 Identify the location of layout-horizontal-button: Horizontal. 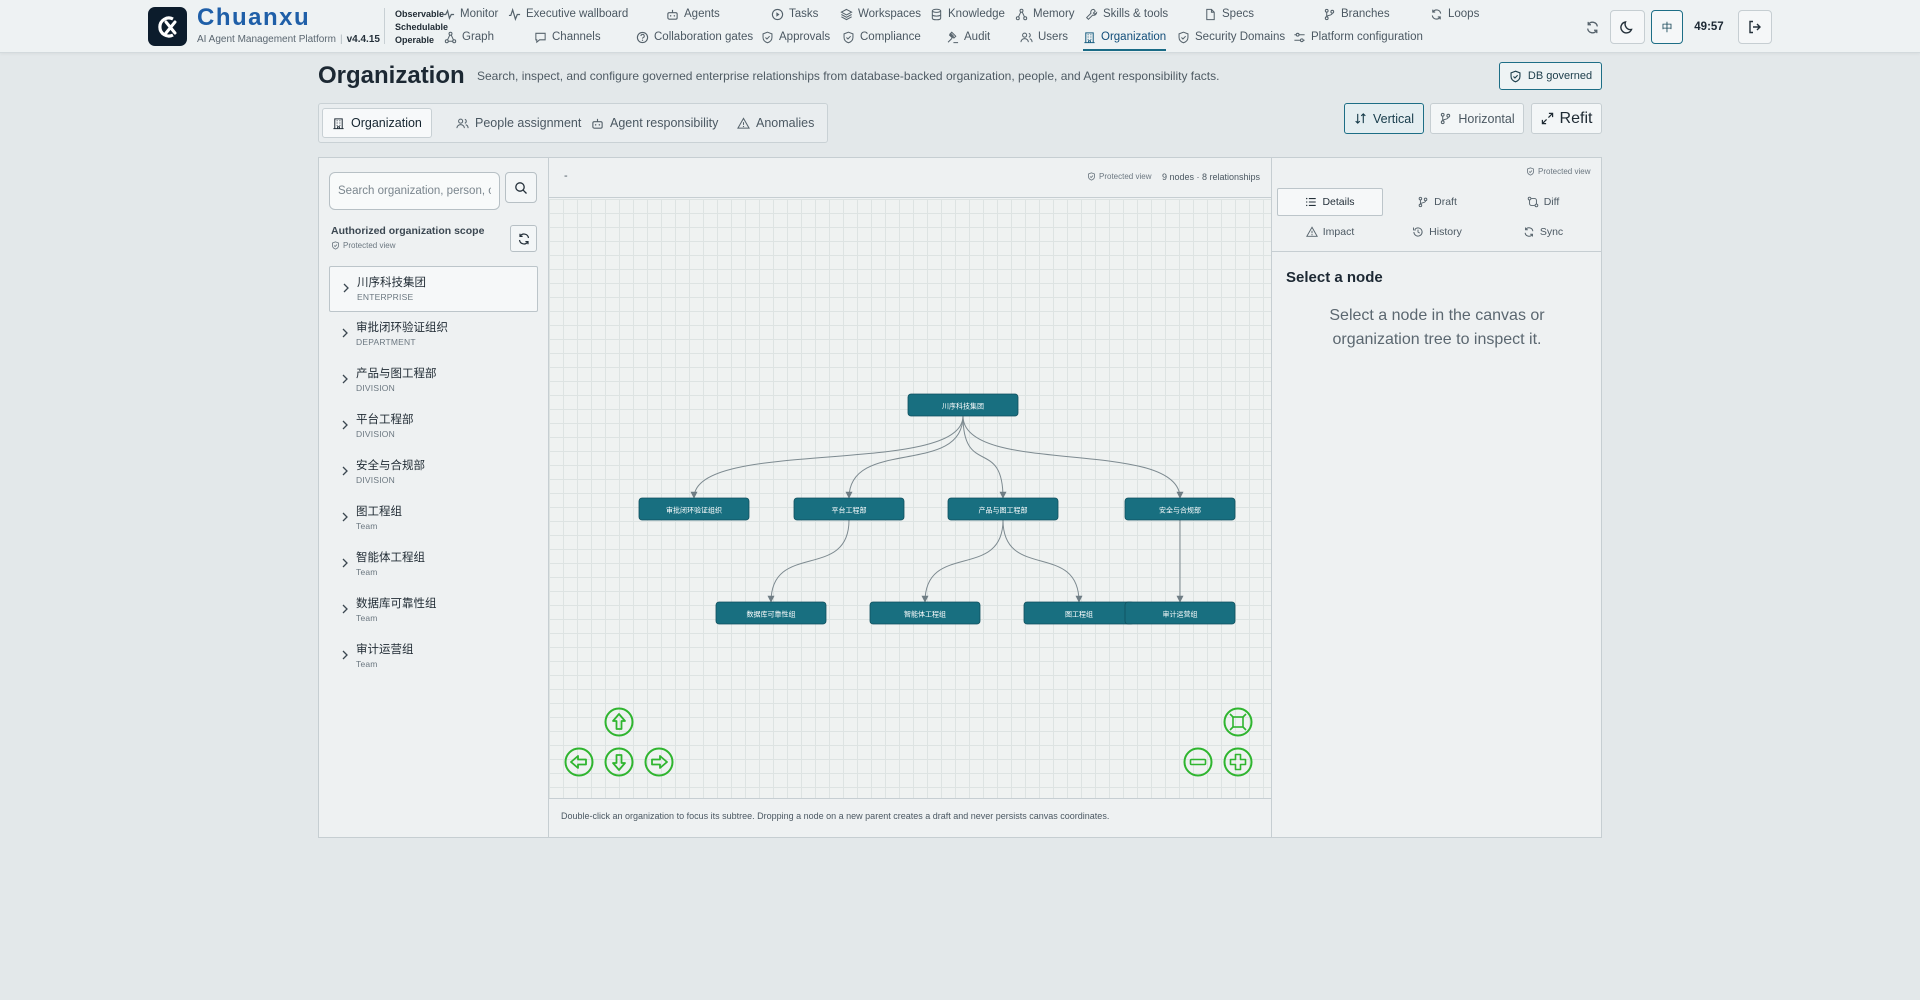
(1477, 118).